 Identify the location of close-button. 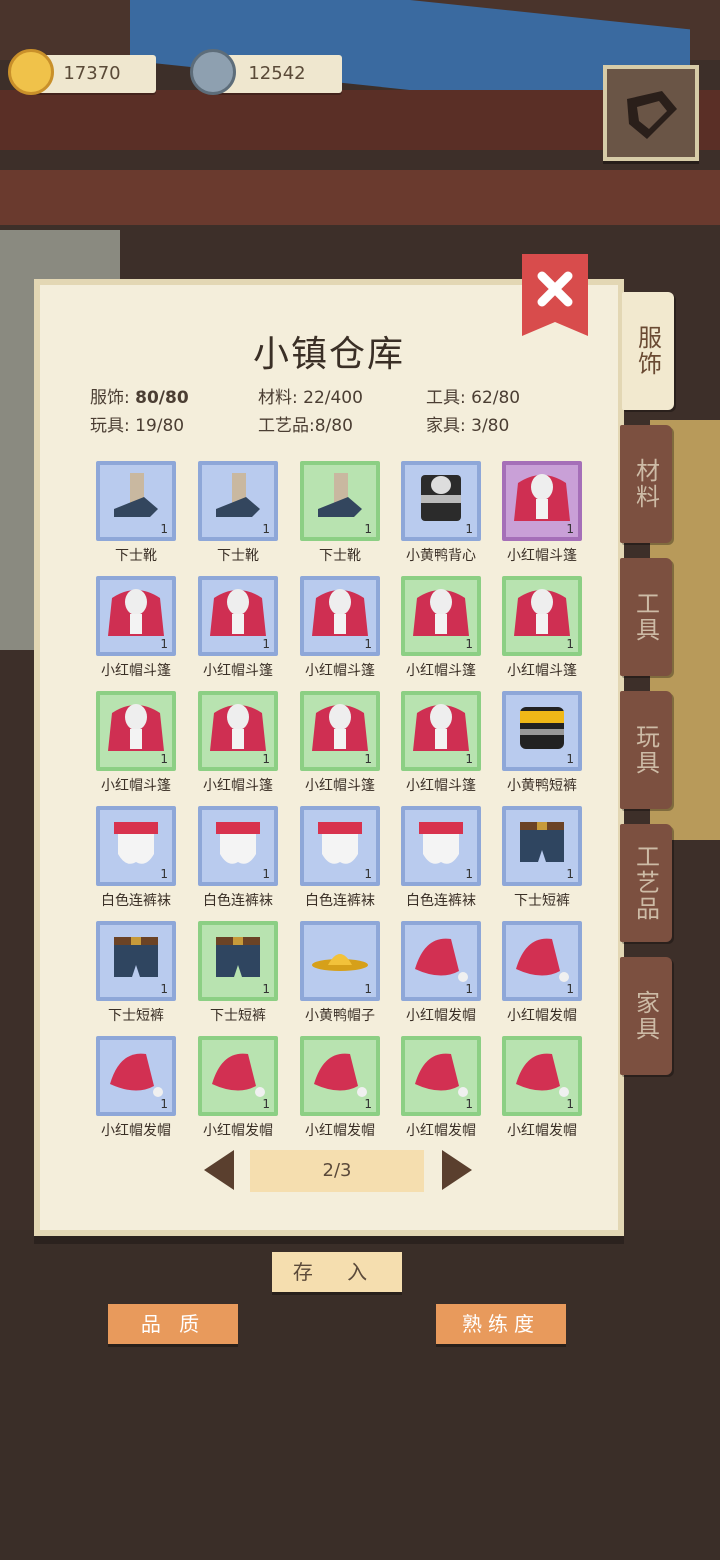
(555, 295).